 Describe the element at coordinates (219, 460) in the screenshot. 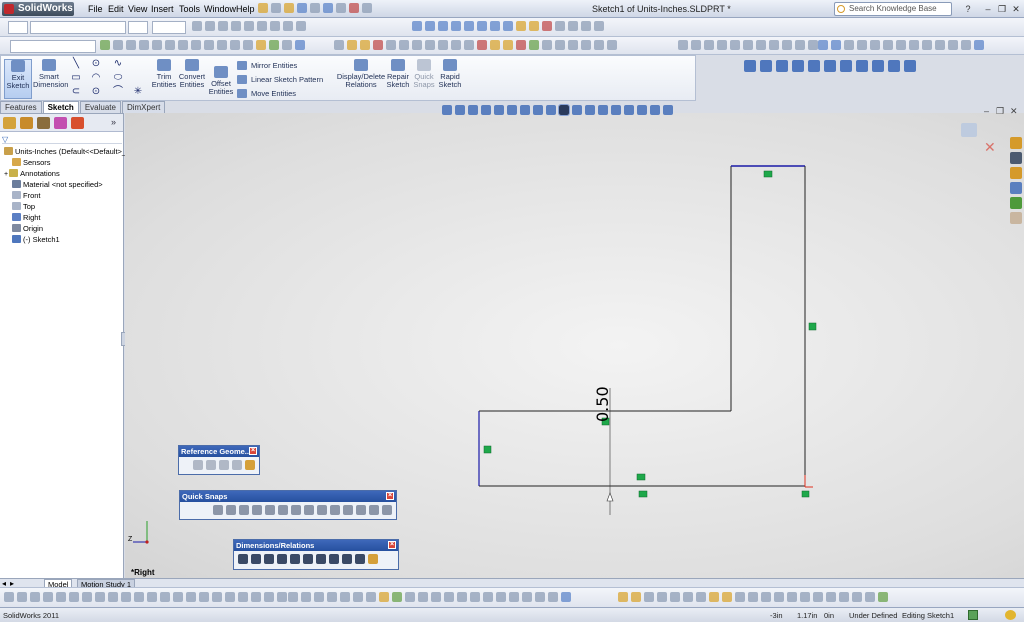

I see `reference-geometry-toolbar: Reference Geome... ×` at that location.